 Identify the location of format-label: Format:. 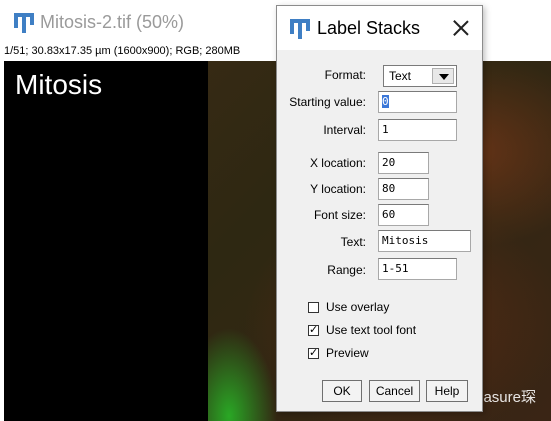
(345, 75).